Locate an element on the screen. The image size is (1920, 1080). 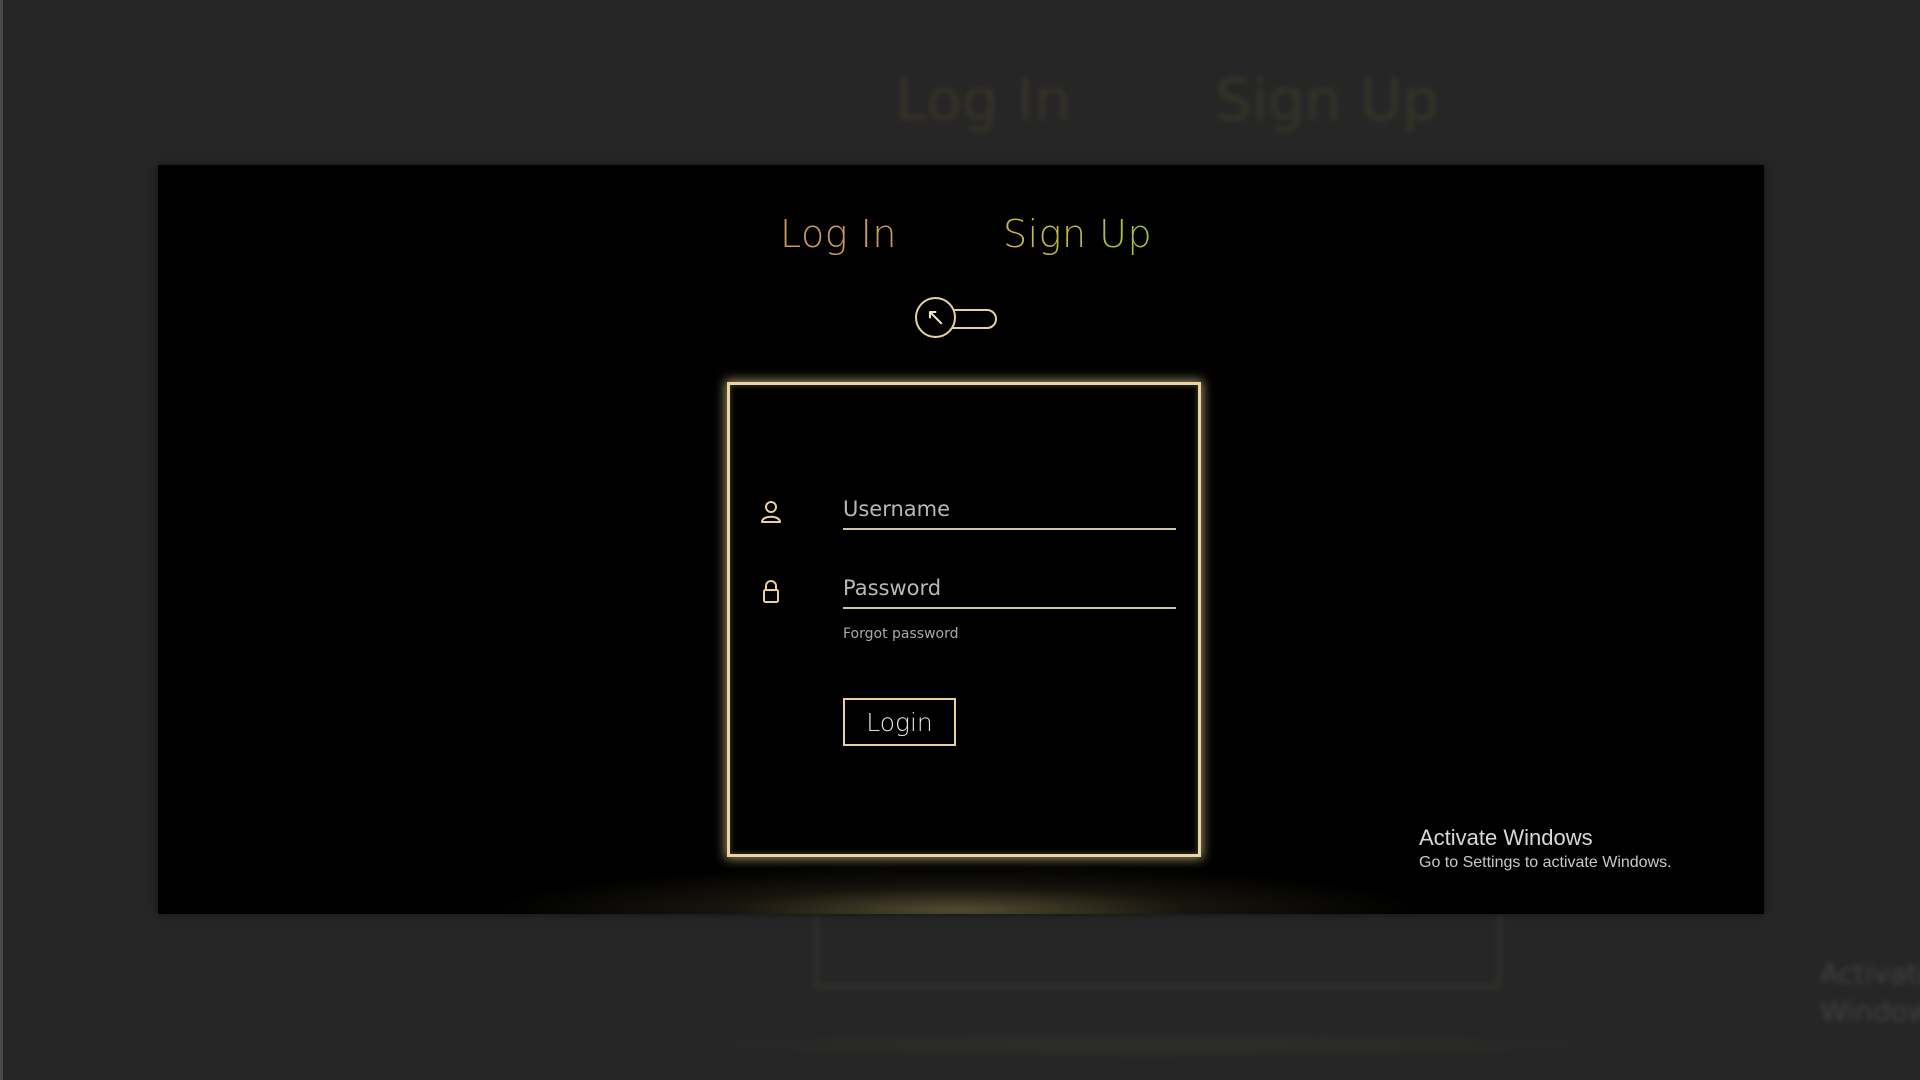
forgot-password-link: Forgot password is located at coordinates (901, 634).